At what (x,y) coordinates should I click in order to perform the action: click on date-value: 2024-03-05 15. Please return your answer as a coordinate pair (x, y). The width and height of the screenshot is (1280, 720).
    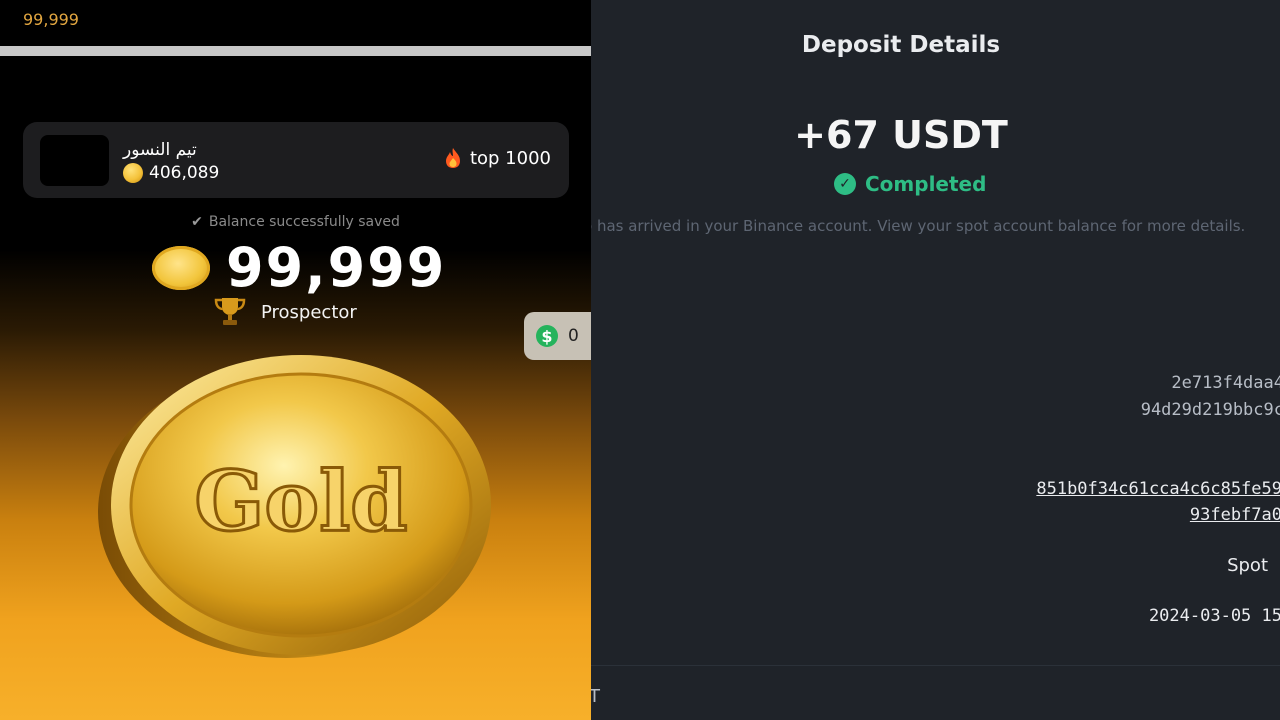
    Looking at the image, I should click on (1214, 616).